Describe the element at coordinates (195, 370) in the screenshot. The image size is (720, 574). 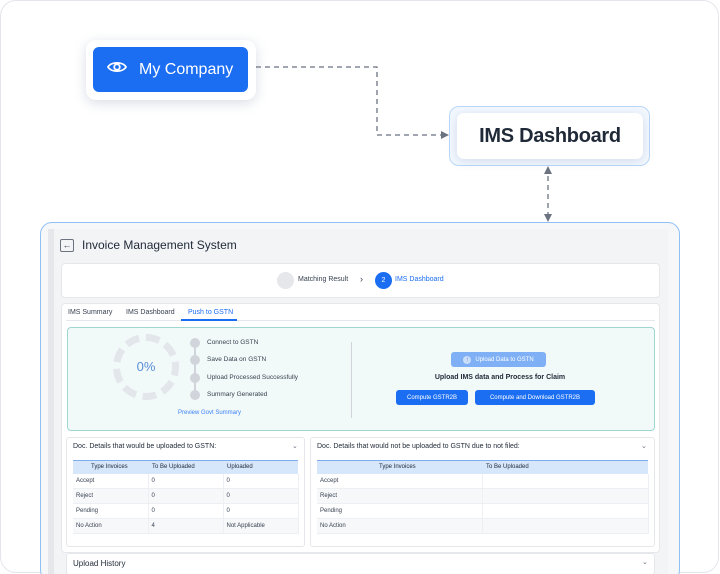
I see `timeline-line` at that location.